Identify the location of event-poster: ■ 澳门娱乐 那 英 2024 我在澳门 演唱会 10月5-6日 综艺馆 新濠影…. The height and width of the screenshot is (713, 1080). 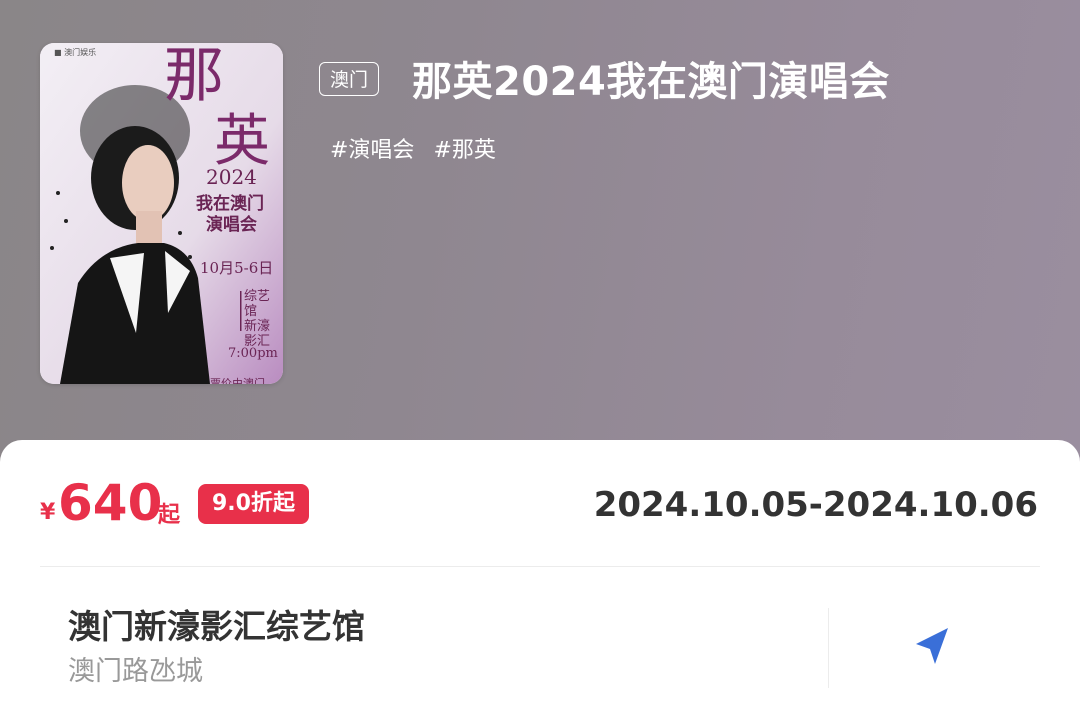
(161, 213).